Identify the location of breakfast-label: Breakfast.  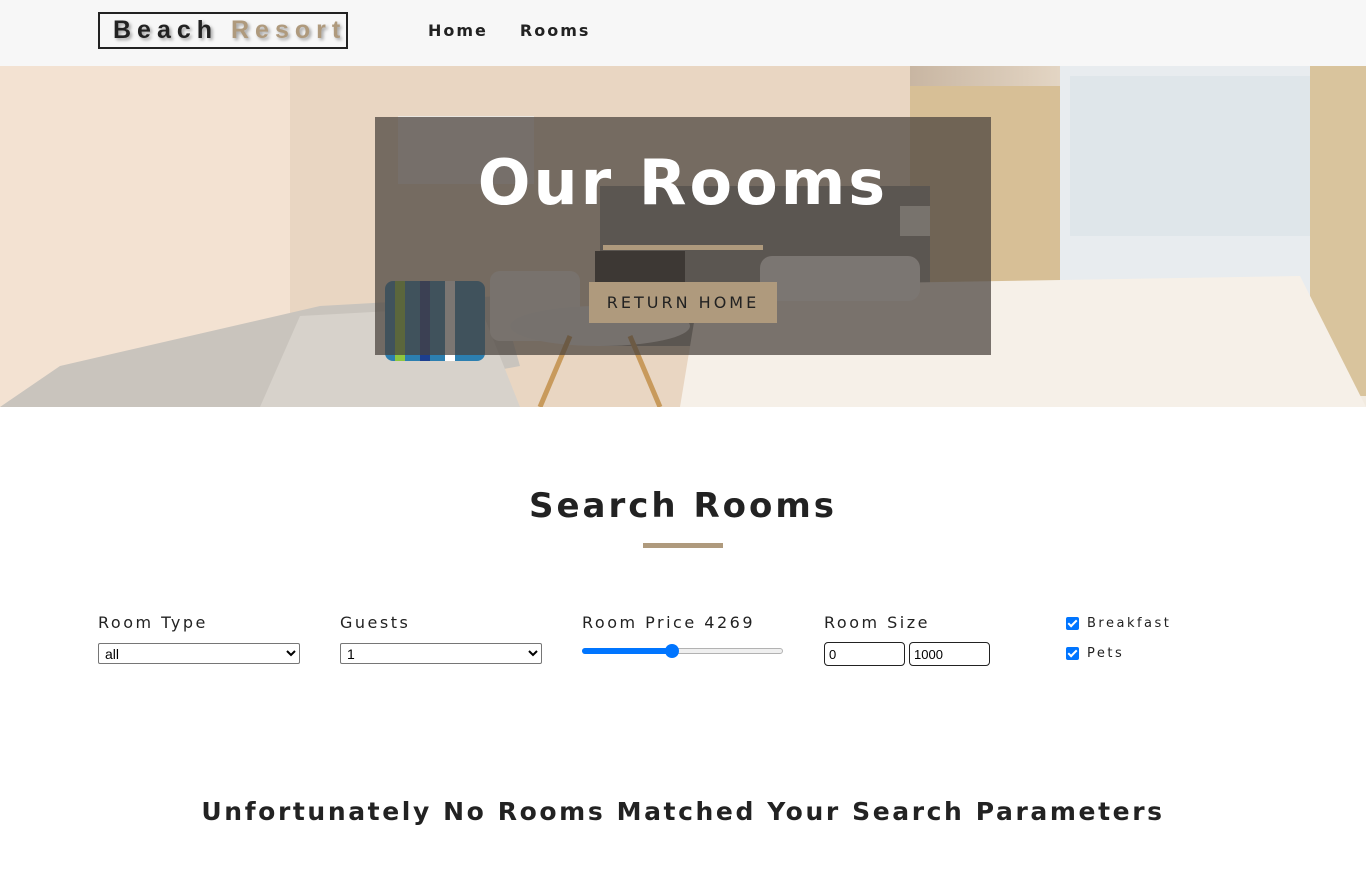
(1129, 623).